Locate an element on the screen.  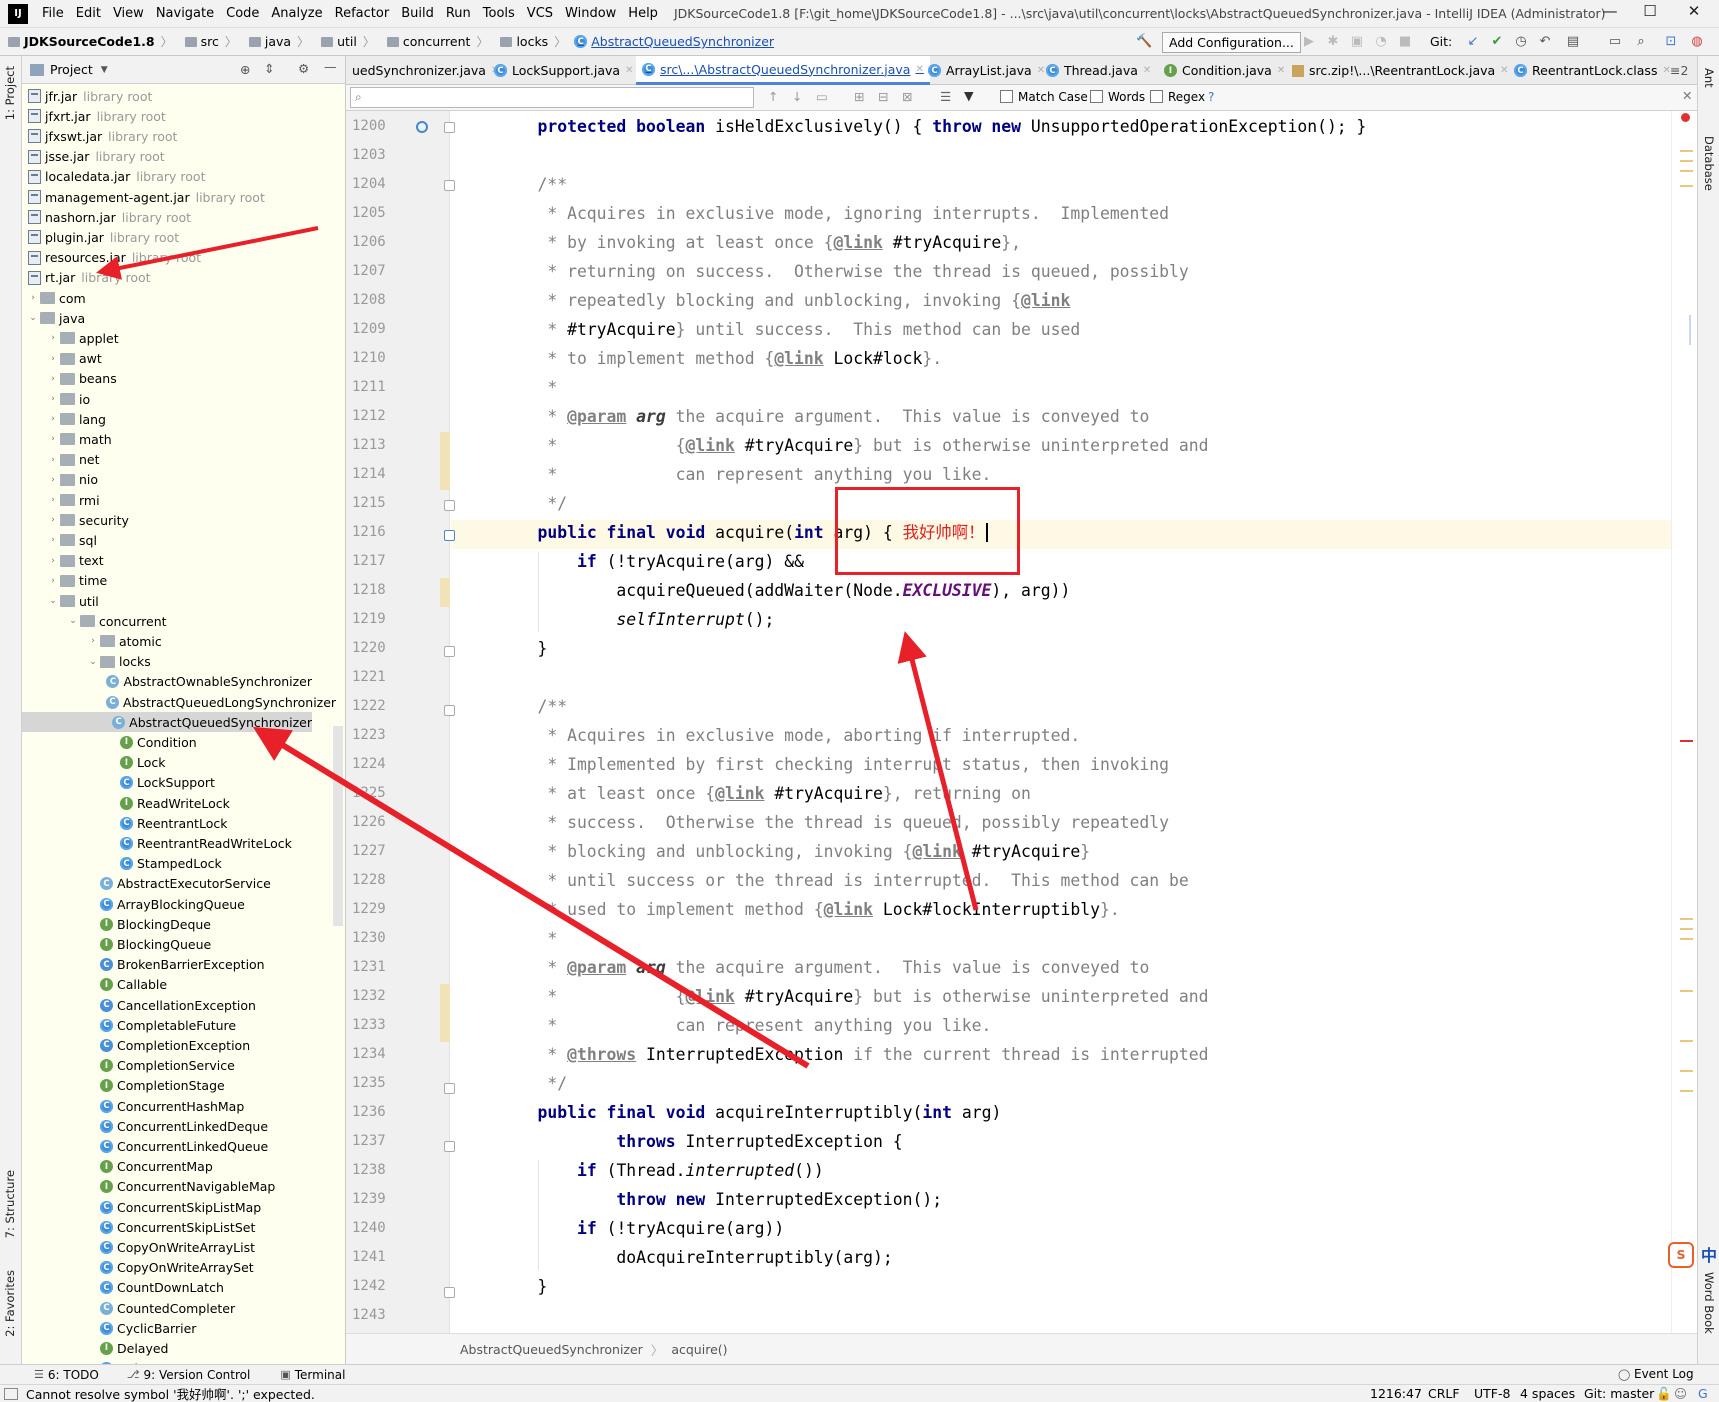
sogou-ime-icon: S is located at coordinates (1681, 1255).